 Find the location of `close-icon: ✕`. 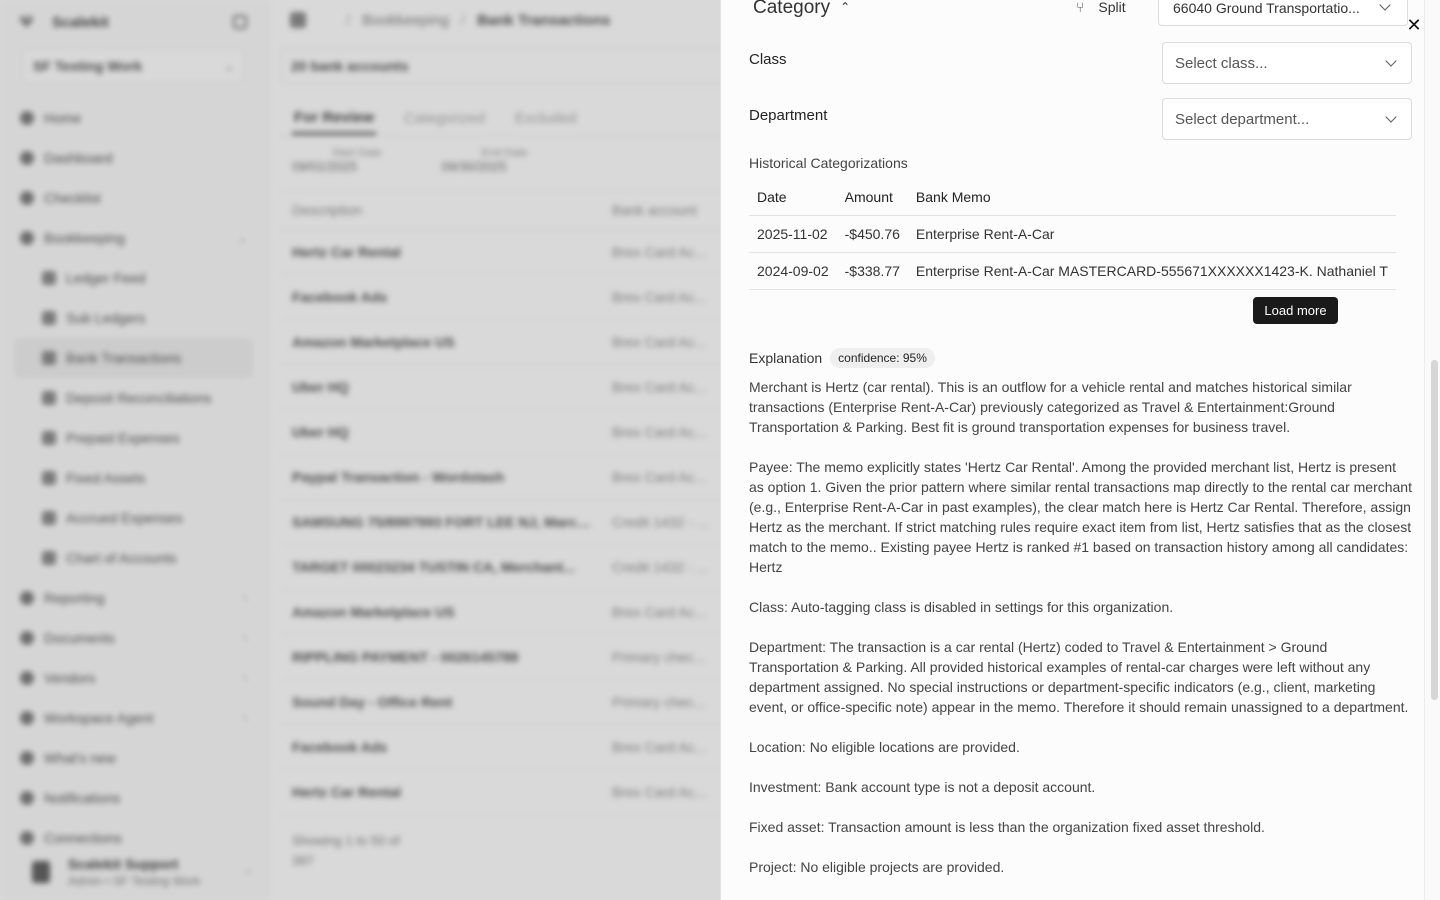

close-icon: ✕ is located at coordinates (1414, 25).